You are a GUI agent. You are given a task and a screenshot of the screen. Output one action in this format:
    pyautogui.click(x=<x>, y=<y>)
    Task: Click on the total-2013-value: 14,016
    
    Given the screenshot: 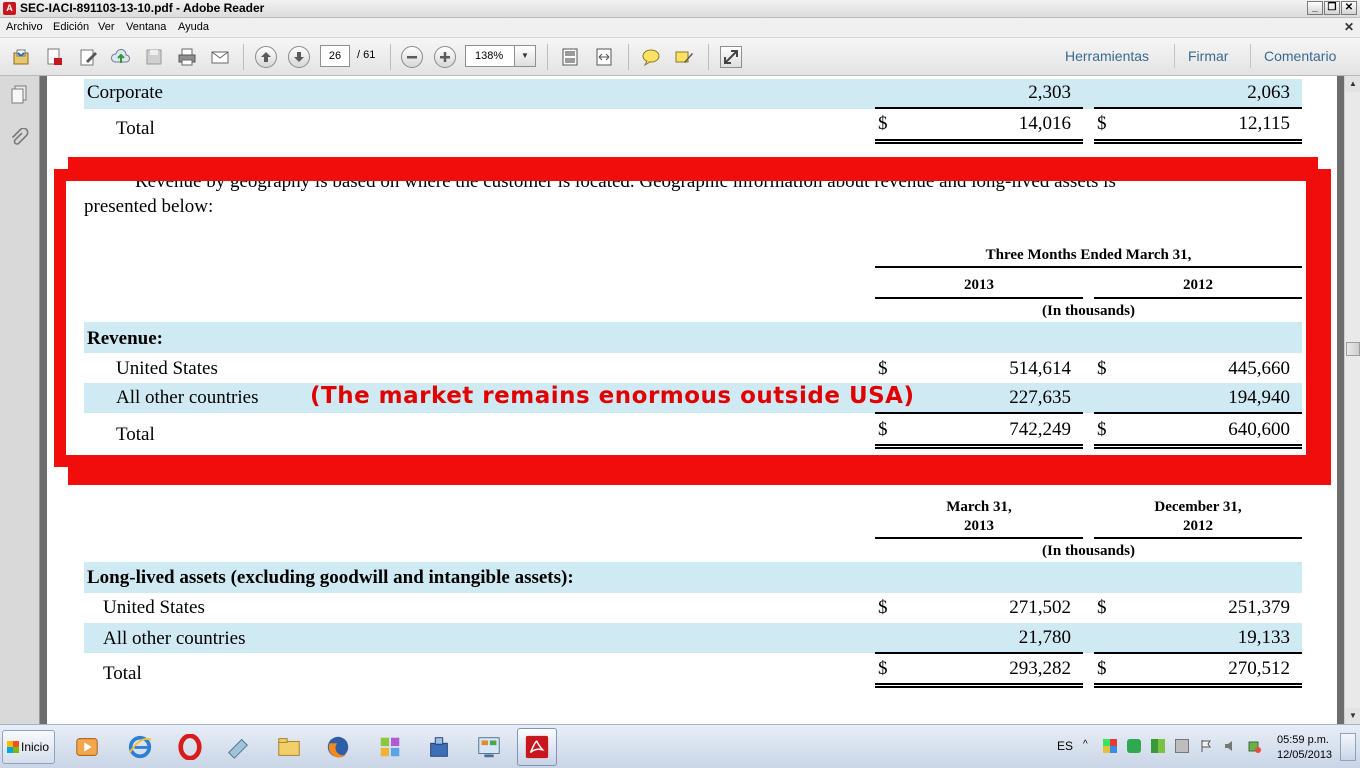 What is the action you would take?
    pyautogui.click(x=1044, y=123)
    